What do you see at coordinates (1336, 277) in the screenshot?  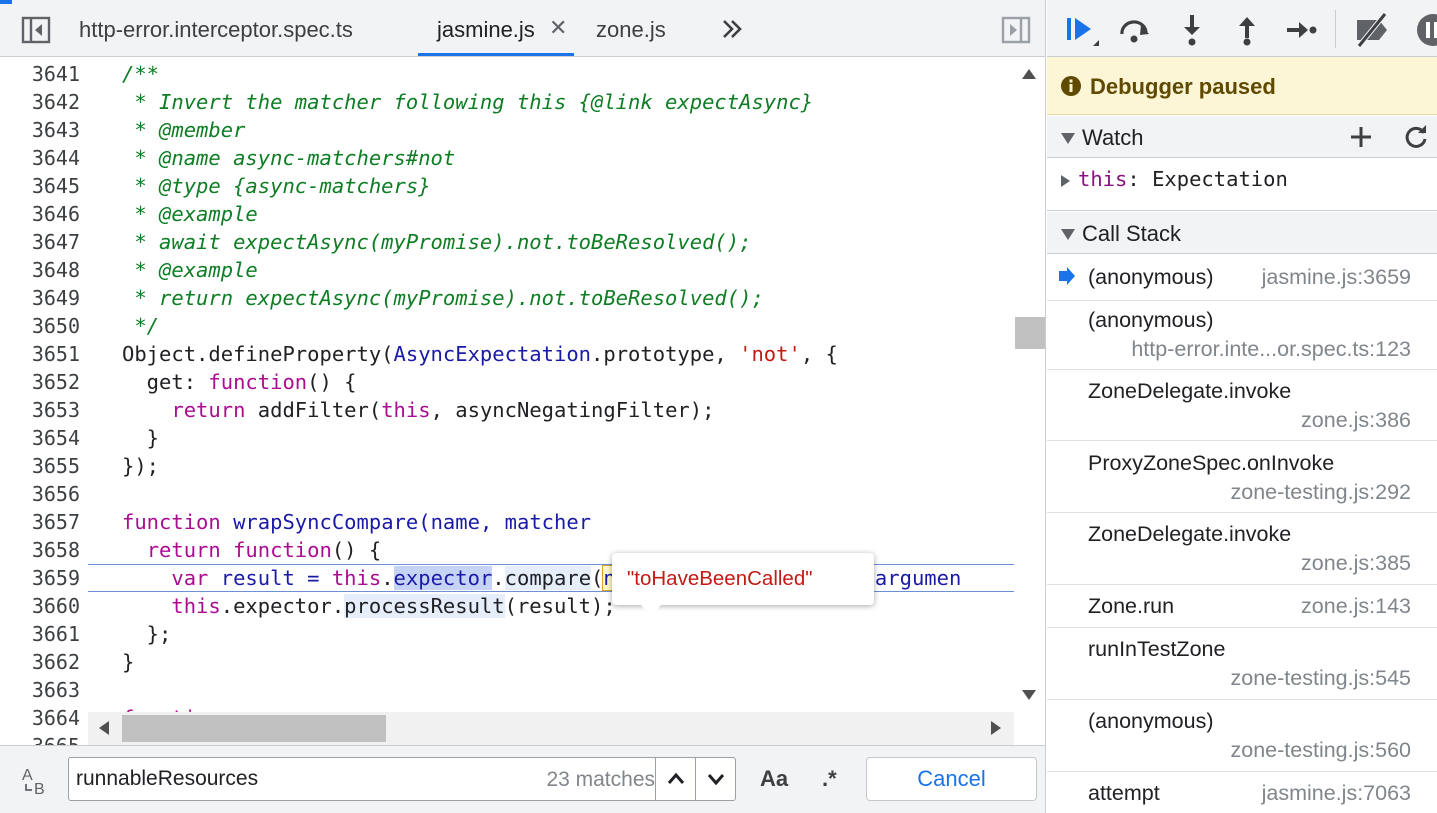 I see `call-frame-location: jasmine.js:3659` at bounding box center [1336, 277].